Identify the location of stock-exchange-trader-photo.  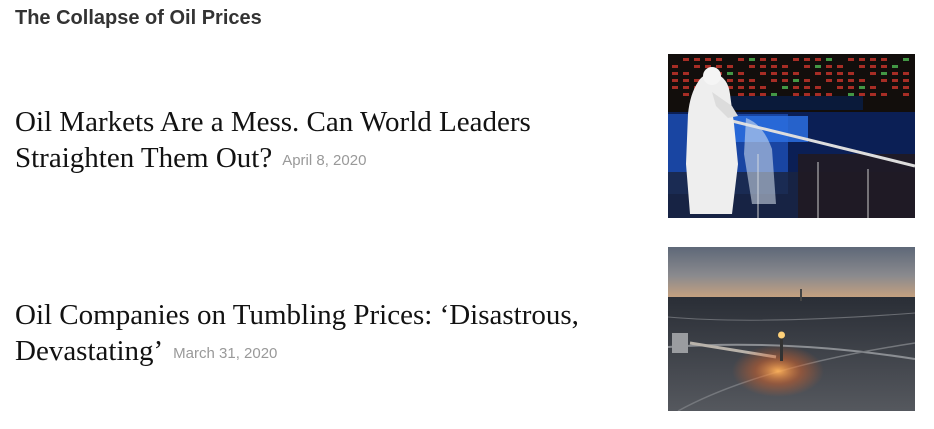
(791, 136).